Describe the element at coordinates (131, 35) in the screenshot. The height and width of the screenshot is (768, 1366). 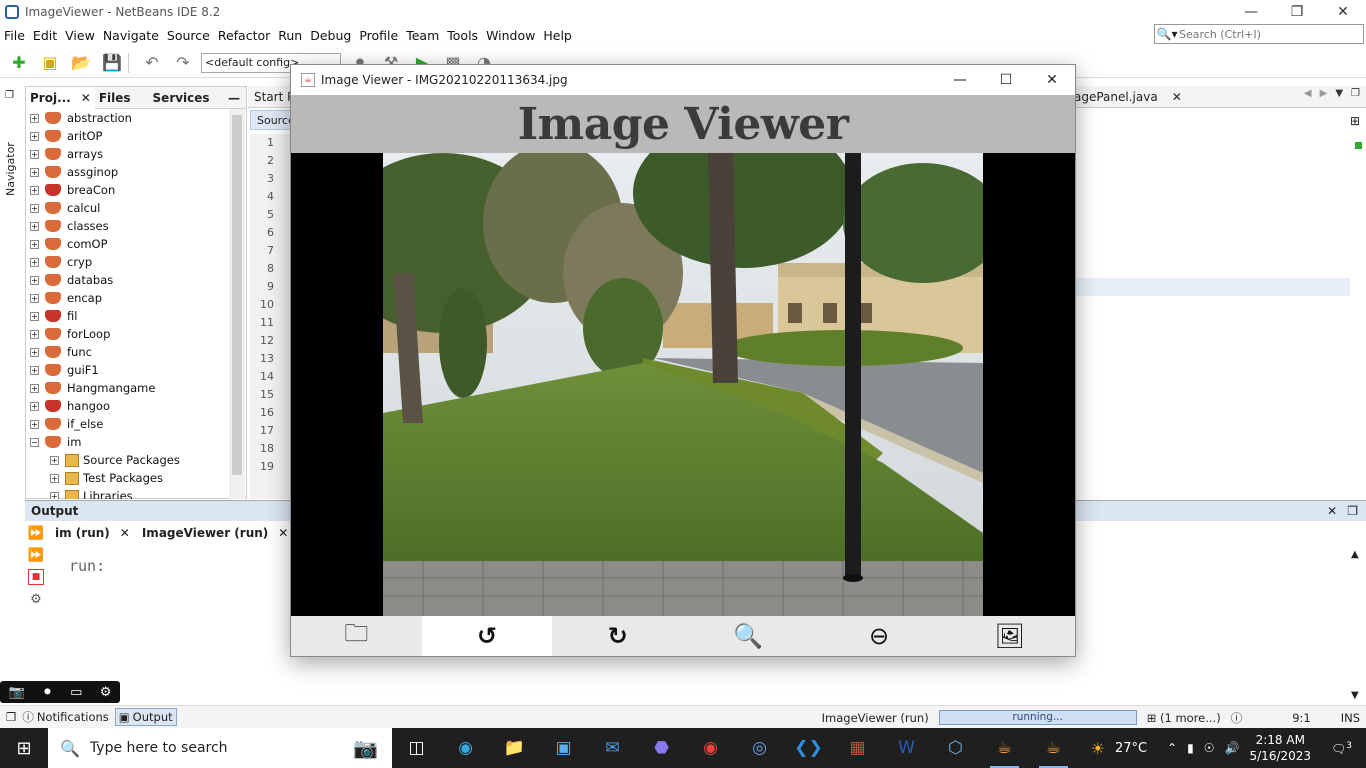
I see `menu-navigate: Navigate` at that location.